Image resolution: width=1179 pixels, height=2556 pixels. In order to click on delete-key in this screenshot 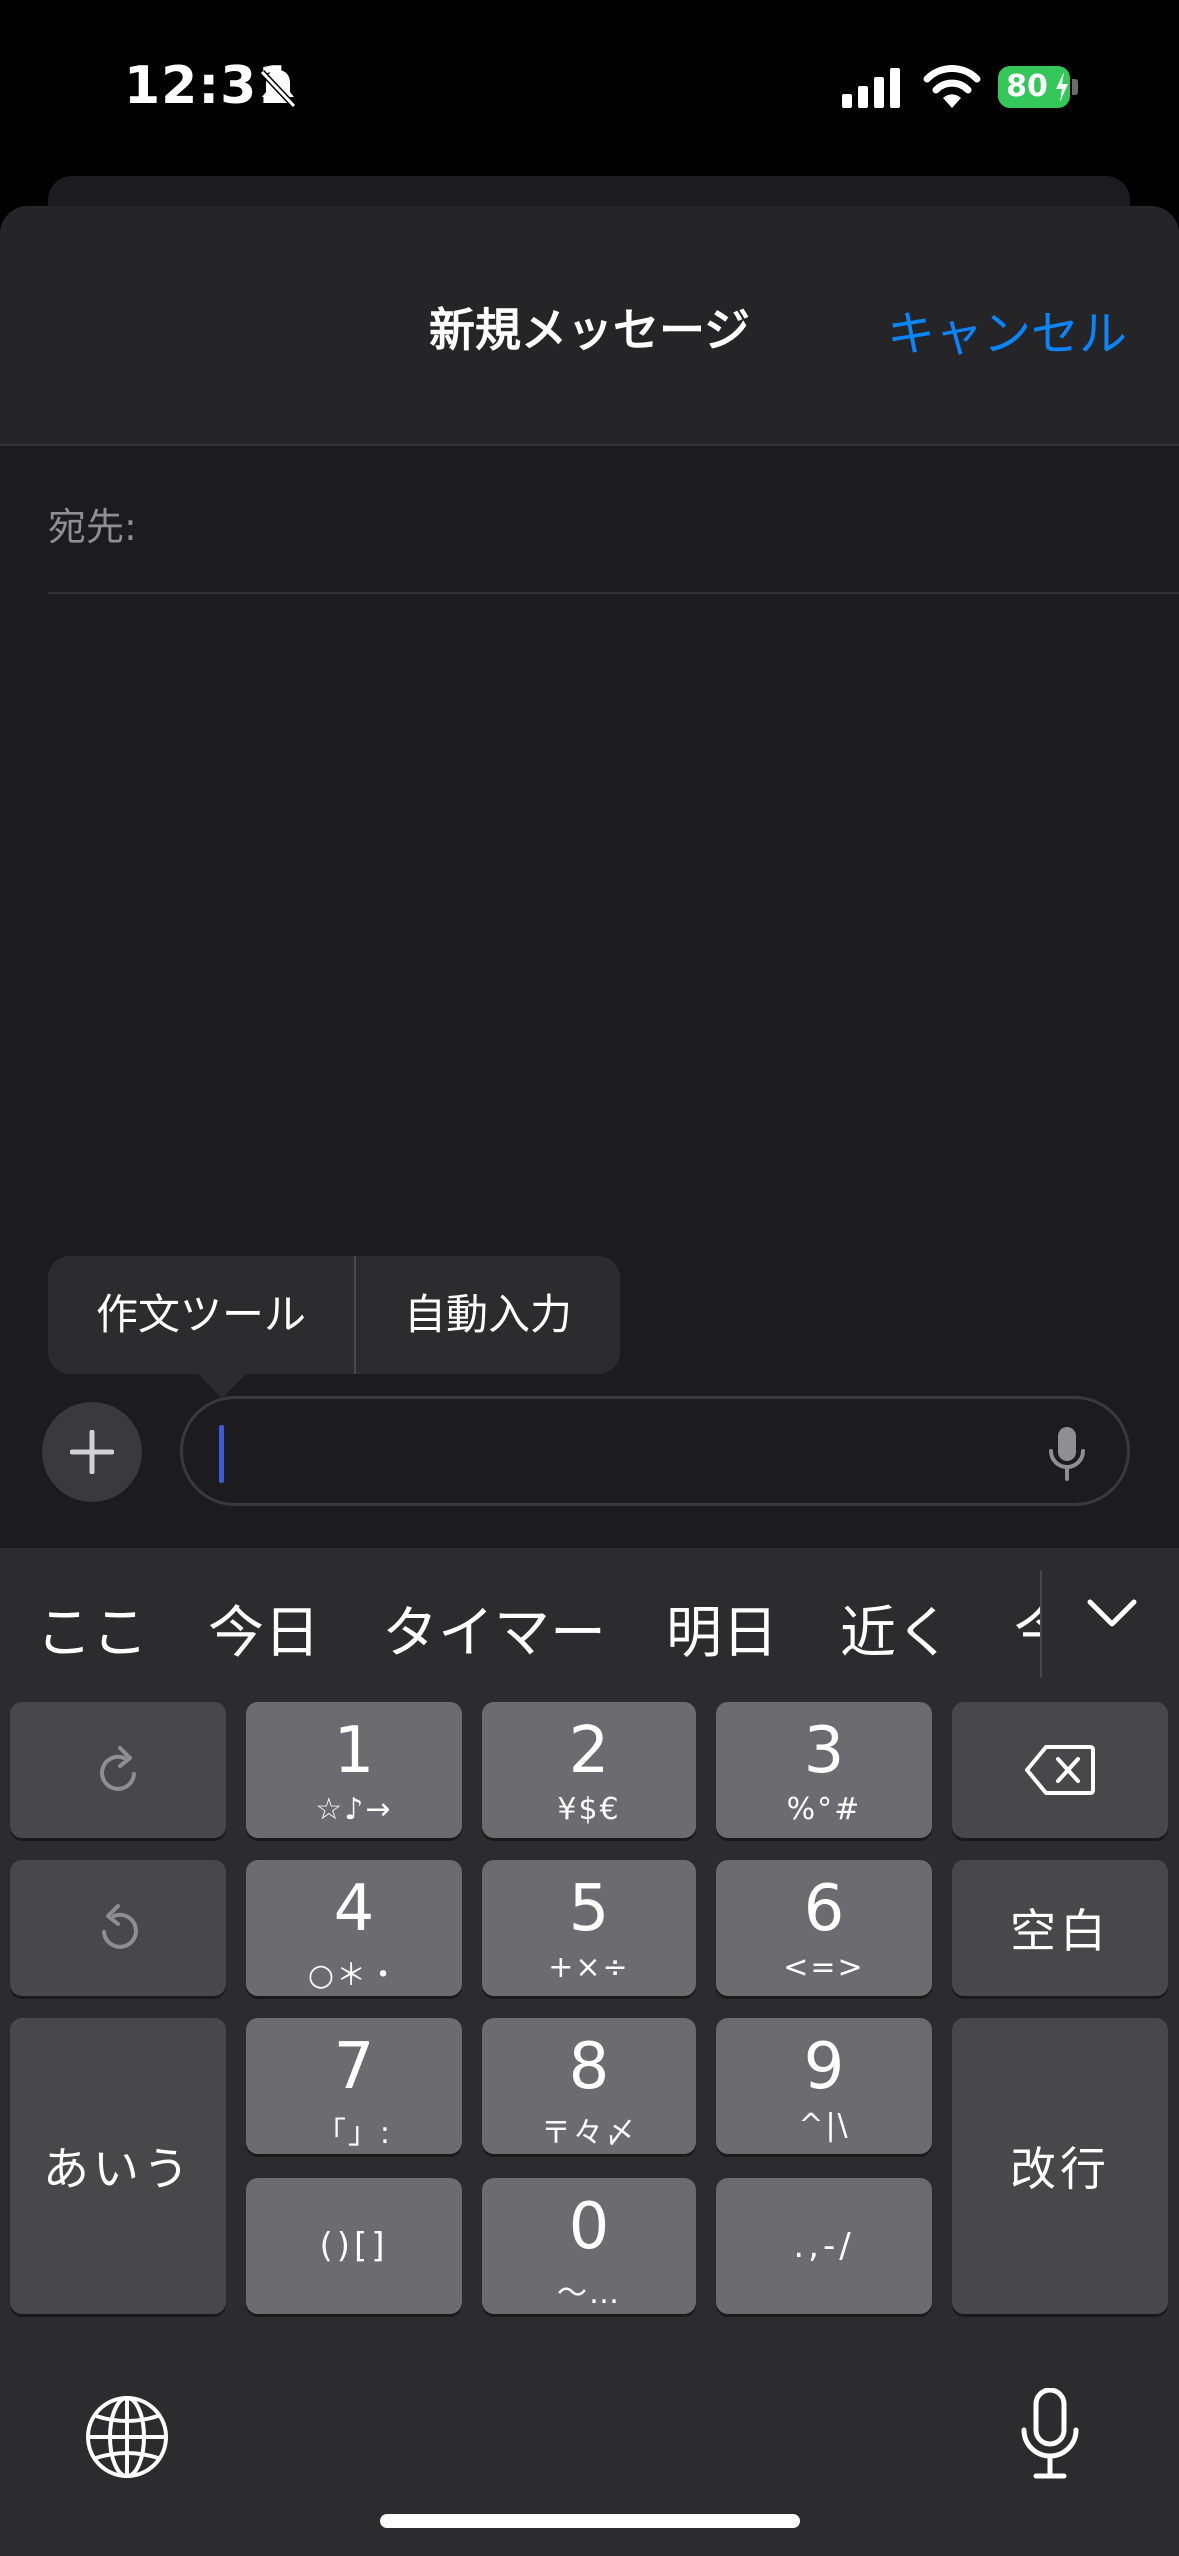, I will do `click(1060, 1770)`.